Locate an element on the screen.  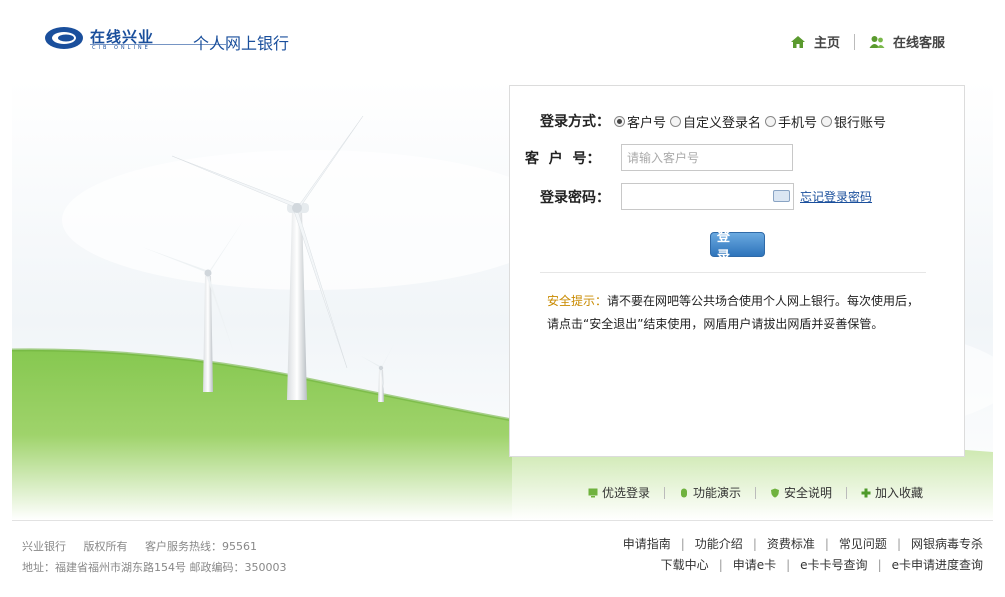
radio-bank-account-label: 银行账号 is located at coordinates (860, 121).